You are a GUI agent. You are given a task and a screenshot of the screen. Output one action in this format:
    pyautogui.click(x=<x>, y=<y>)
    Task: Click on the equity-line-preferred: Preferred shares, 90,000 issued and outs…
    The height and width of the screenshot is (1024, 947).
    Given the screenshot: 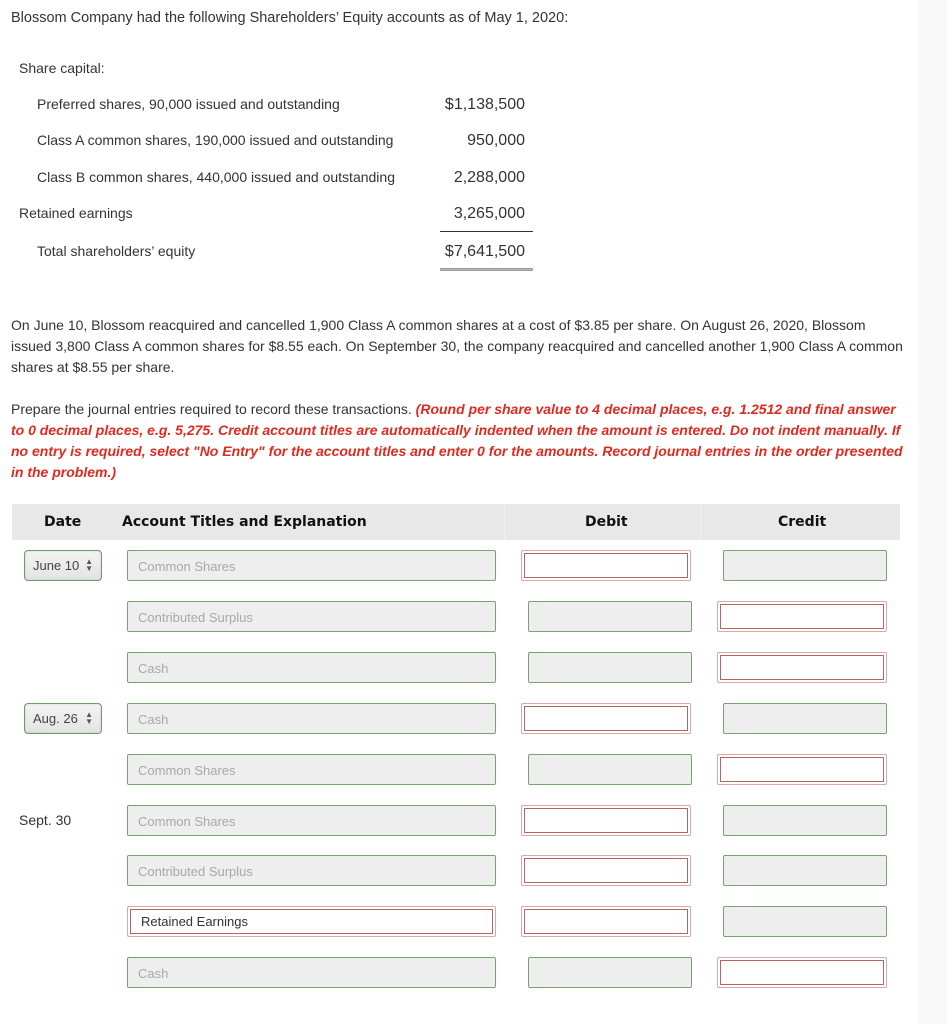 What is the action you would take?
    pyautogui.click(x=188, y=104)
    